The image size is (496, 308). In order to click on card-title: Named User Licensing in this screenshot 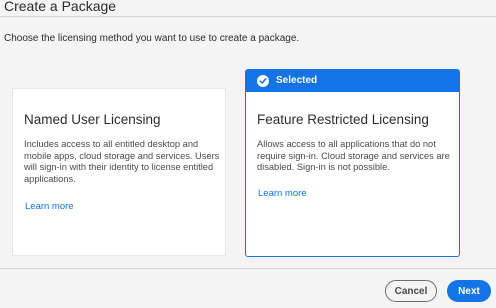, I will do `click(92, 119)`.